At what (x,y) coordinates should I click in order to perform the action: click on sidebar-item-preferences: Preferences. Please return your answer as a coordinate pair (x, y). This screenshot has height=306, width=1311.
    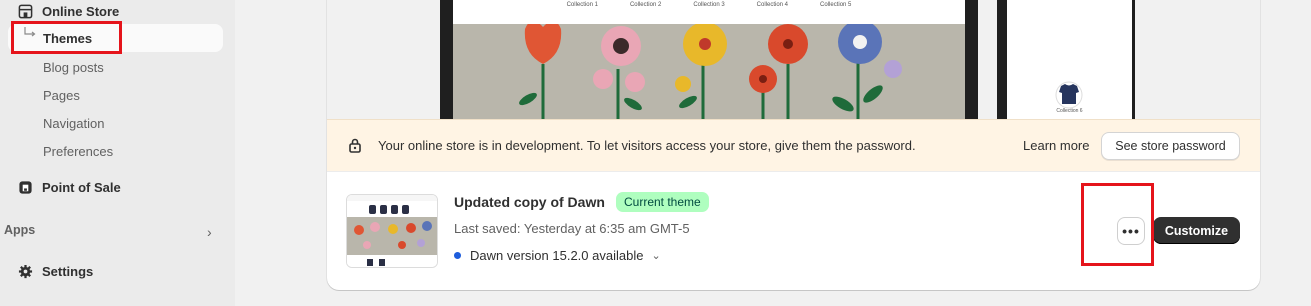
    Looking at the image, I should click on (78, 151).